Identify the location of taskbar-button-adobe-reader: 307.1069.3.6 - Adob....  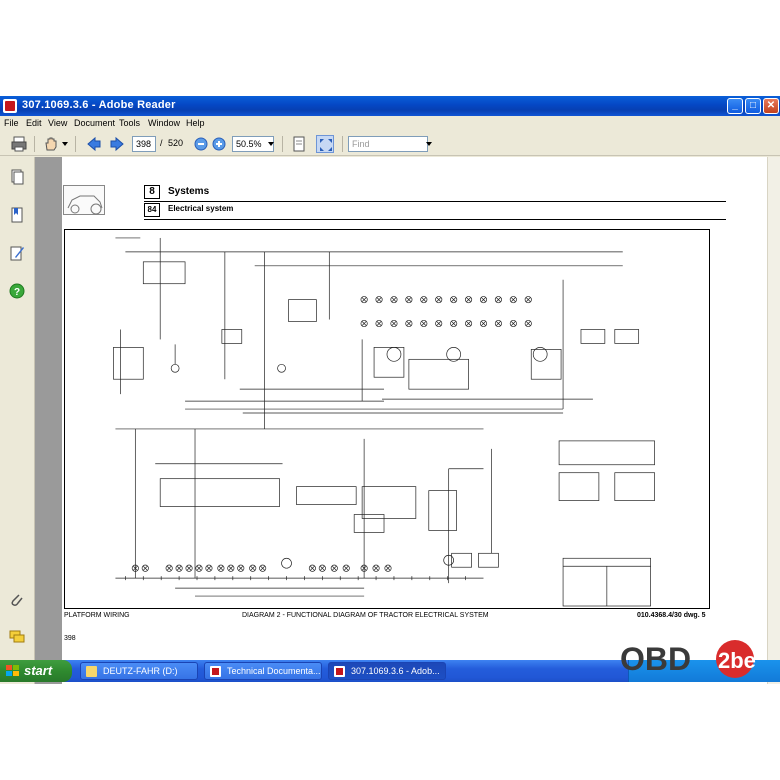
(387, 671).